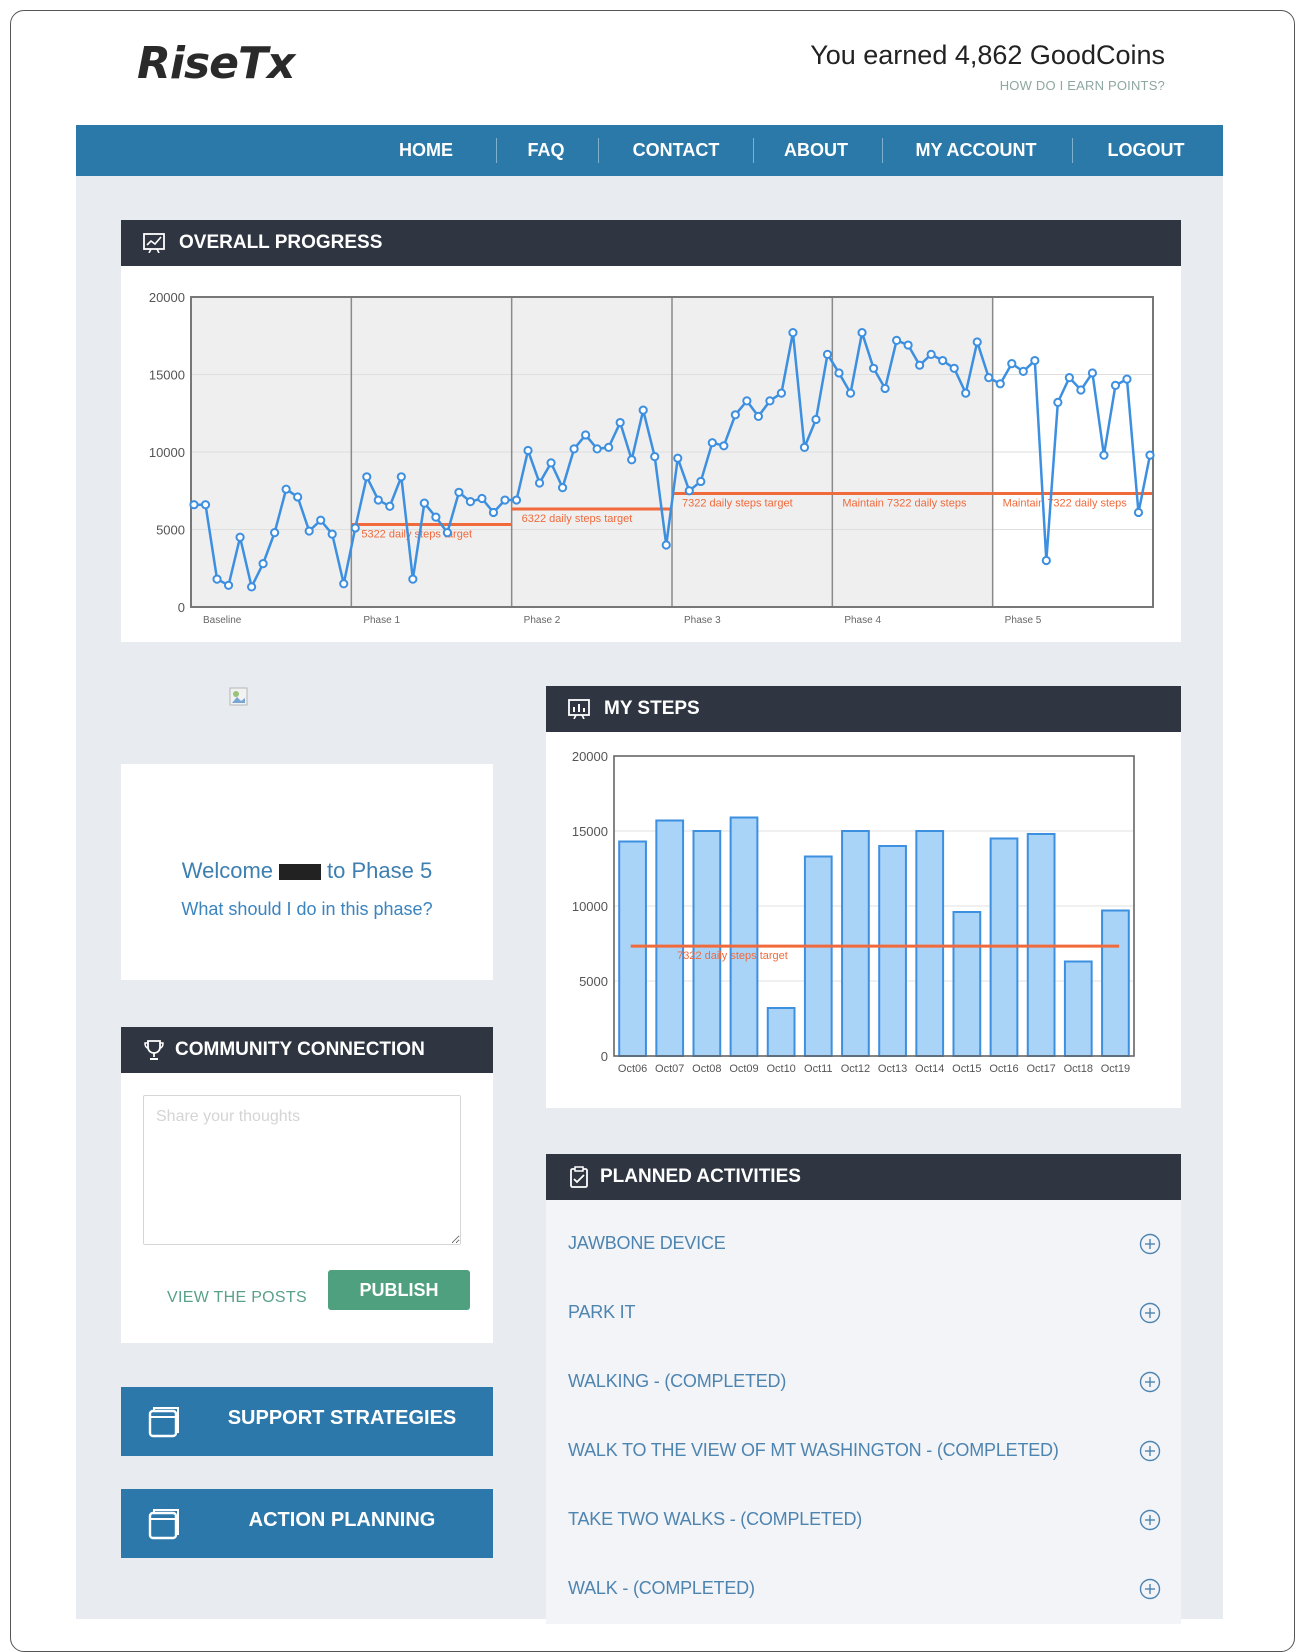  I want to click on x-tick-label: Oct14, so click(929, 1069).